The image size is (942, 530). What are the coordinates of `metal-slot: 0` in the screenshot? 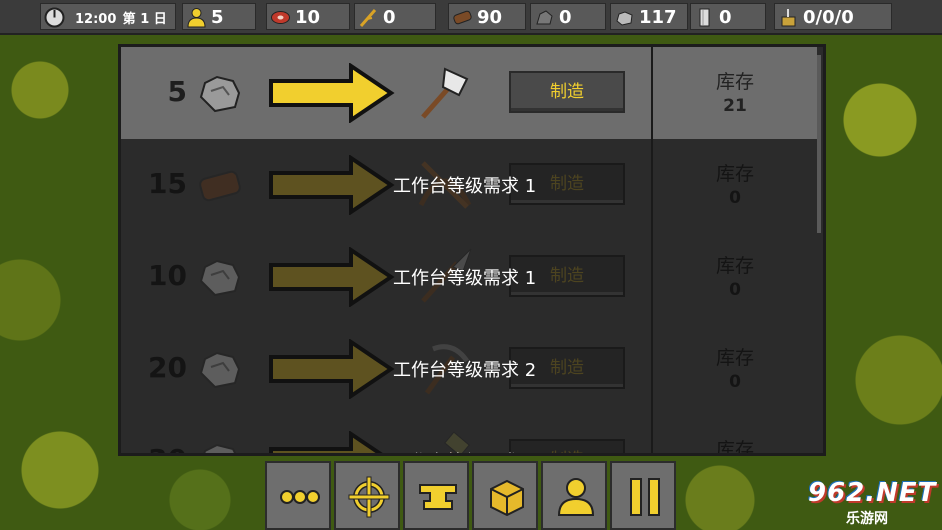 It's located at (728, 16).